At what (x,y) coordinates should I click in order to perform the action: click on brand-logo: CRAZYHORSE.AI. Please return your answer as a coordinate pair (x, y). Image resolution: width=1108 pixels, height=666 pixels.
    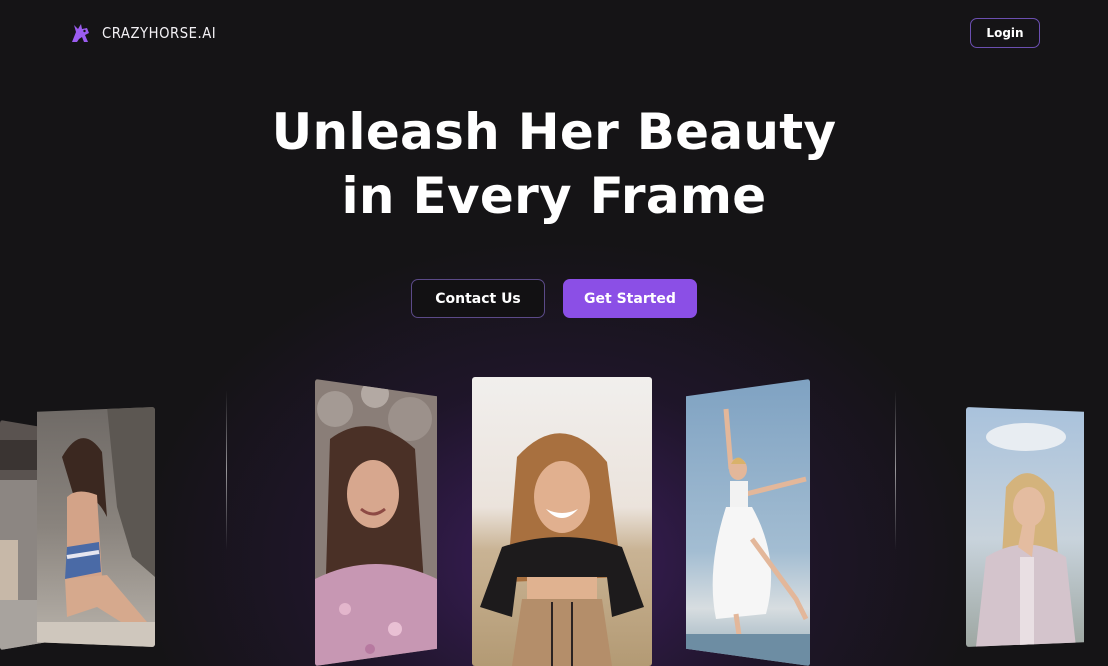
    Looking at the image, I should click on (150, 33).